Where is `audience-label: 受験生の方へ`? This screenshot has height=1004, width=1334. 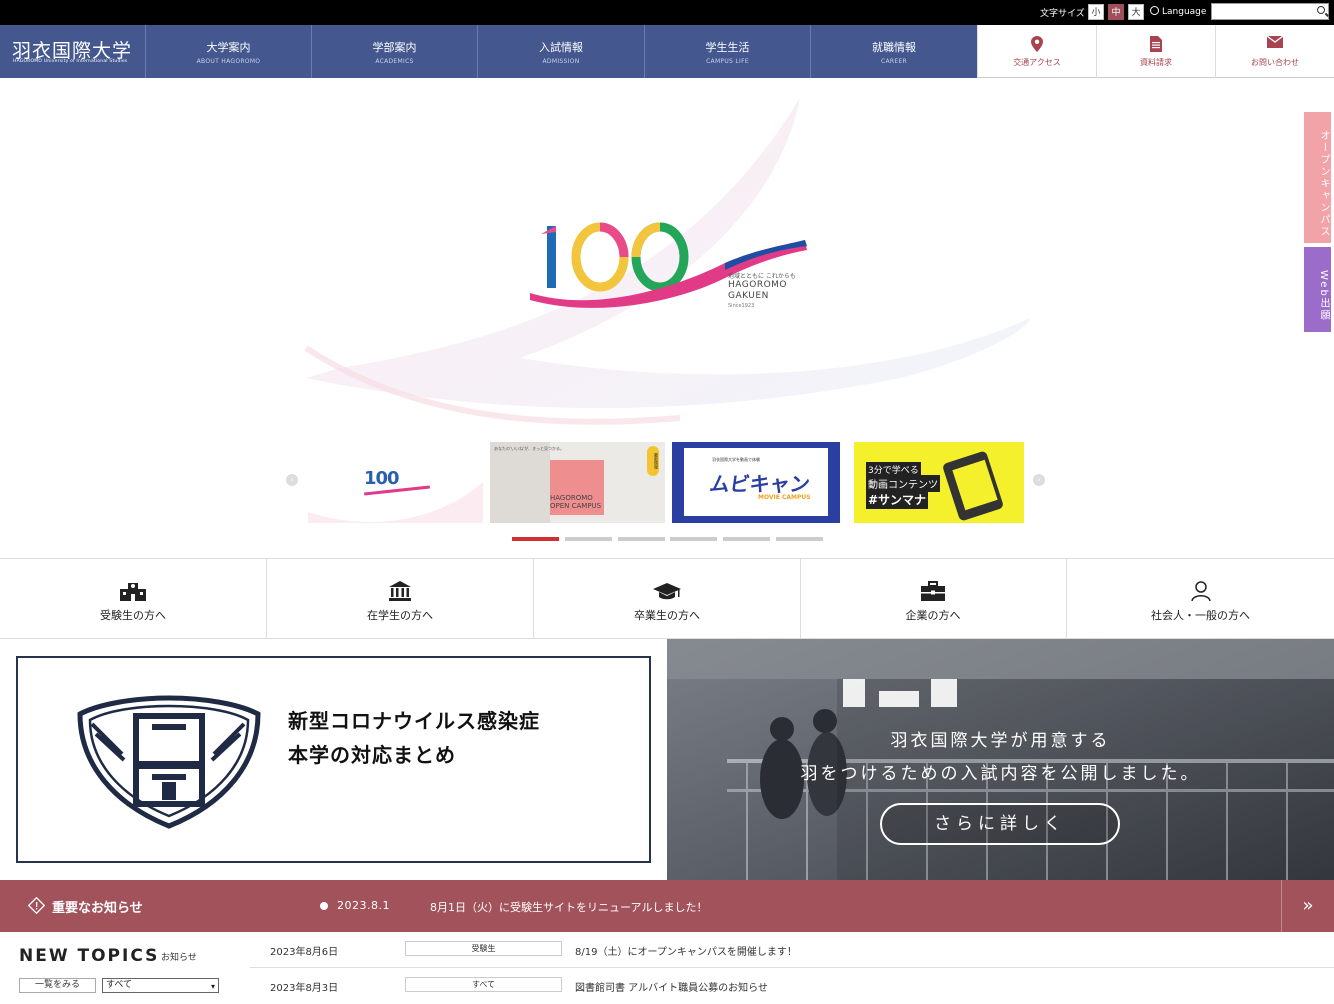 audience-label: 受験生の方へ is located at coordinates (133, 615).